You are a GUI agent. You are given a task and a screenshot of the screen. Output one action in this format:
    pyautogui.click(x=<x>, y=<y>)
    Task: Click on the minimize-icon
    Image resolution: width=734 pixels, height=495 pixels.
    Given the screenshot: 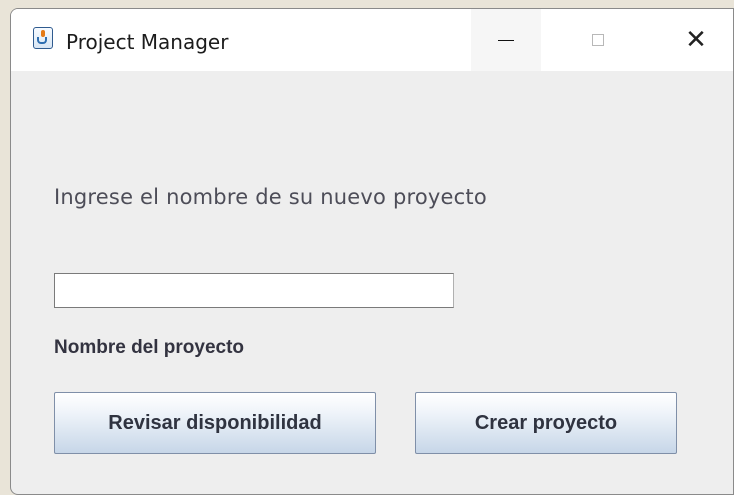 What is the action you would take?
    pyautogui.click(x=506, y=40)
    